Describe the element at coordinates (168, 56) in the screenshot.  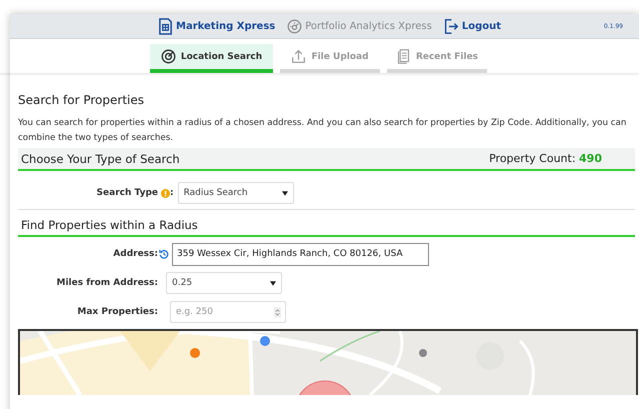
I see `target-icon` at that location.